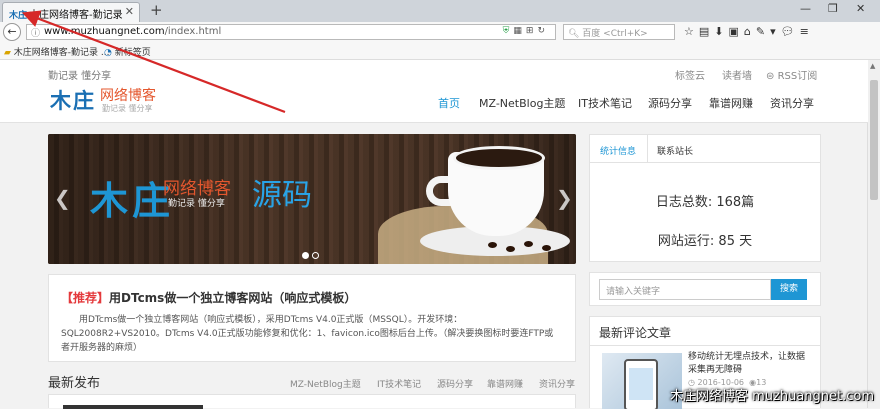 This screenshot has height=409, width=880. Describe the element at coordinates (193, 31) in the screenshot. I see `url-path: /index.html` at that location.